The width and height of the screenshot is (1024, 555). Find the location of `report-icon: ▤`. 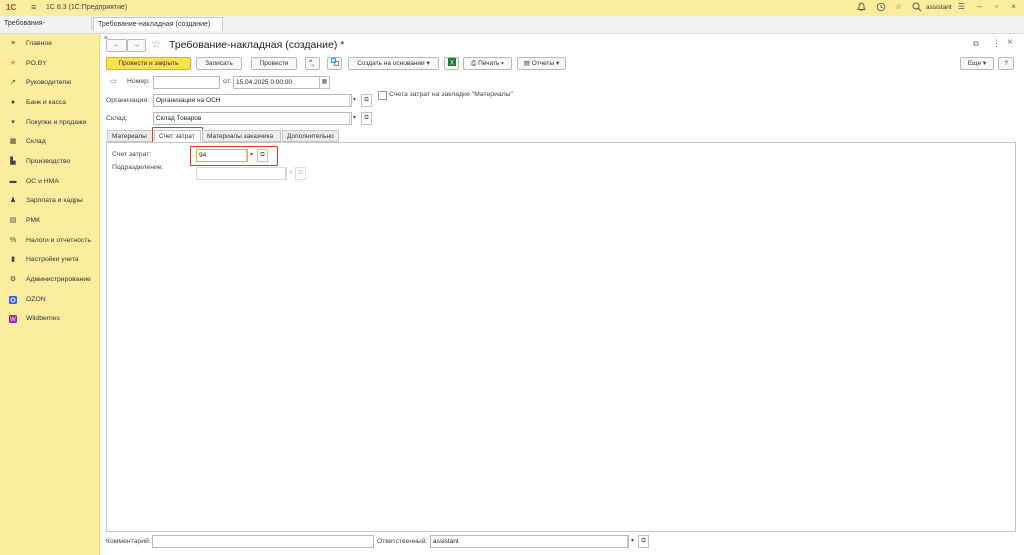

report-icon: ▤ is located at coordinates (527, 63).